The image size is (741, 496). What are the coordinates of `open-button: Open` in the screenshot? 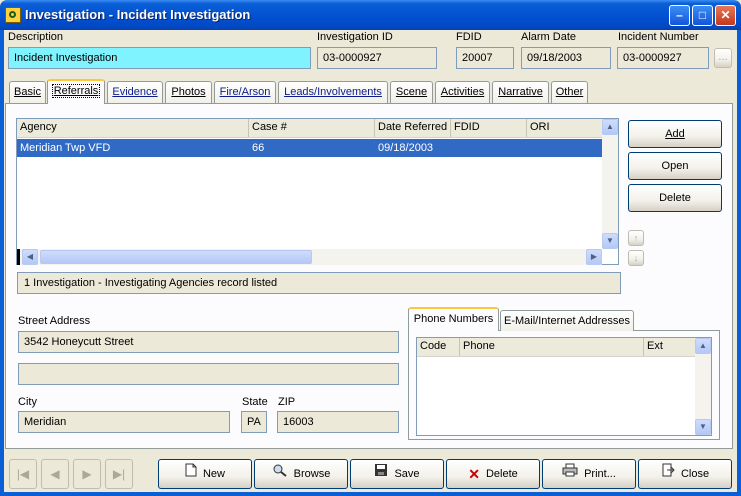 It's located at (675, 166).